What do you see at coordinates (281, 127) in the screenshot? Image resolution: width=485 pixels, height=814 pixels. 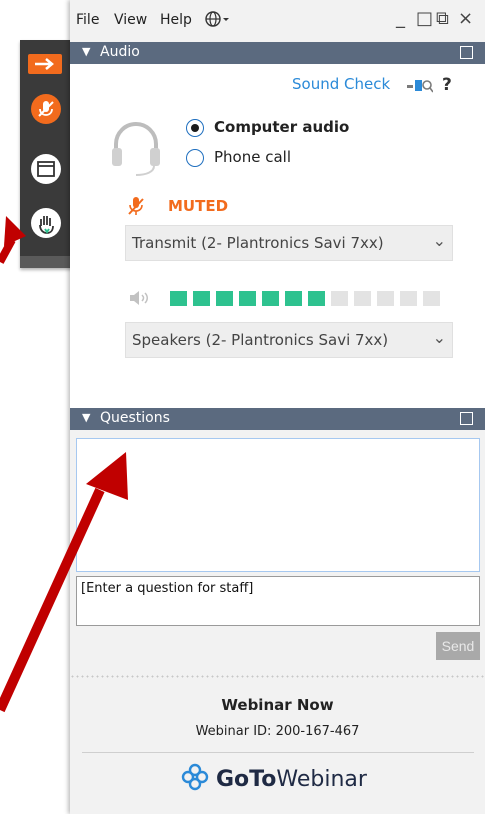 I see `computer-audio-label: Computer audio` at bounding box center [281, 127].